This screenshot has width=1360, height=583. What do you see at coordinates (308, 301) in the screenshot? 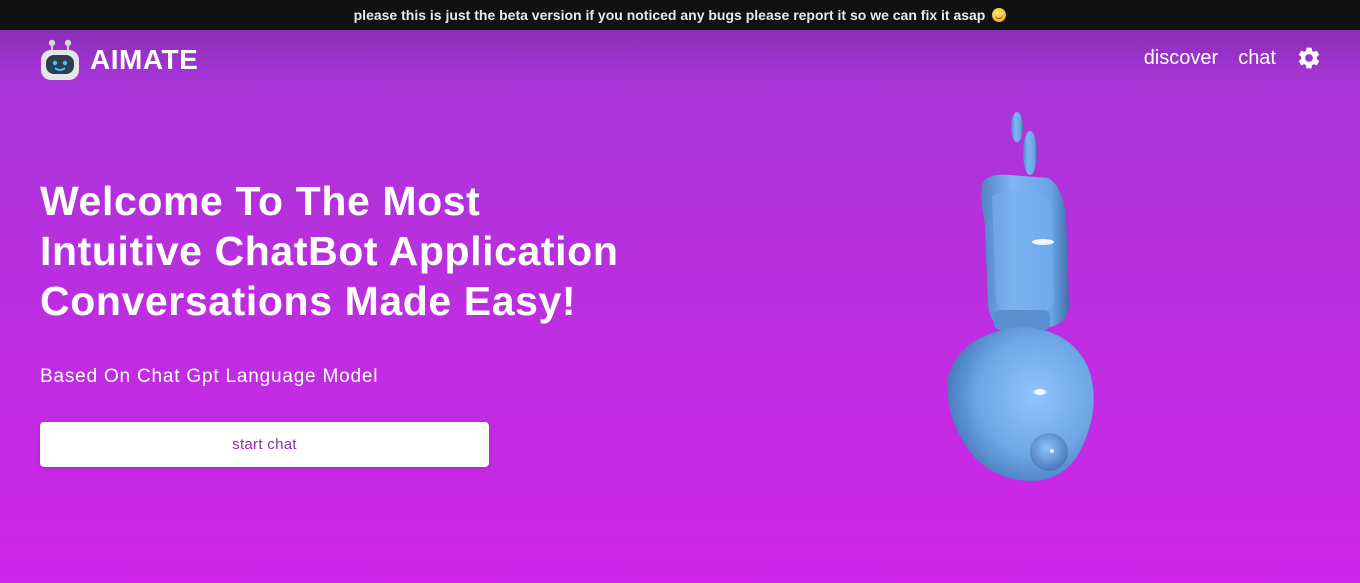
I see `hero-title-line-3: Conversations Made Easy!` at bounding box center [308, 301].